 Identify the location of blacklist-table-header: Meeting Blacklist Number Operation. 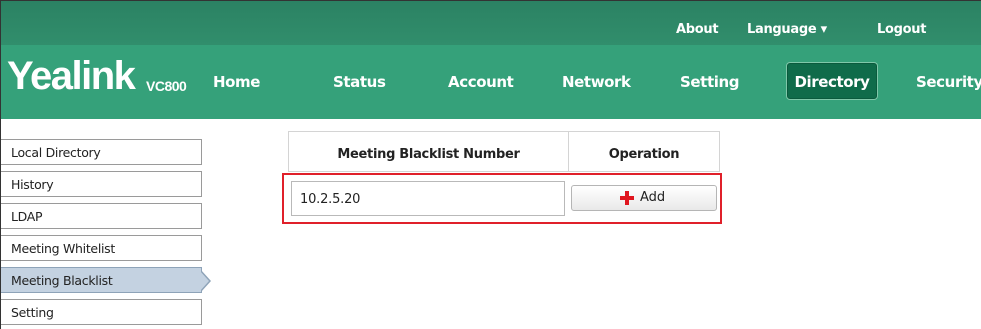
(504, 151).